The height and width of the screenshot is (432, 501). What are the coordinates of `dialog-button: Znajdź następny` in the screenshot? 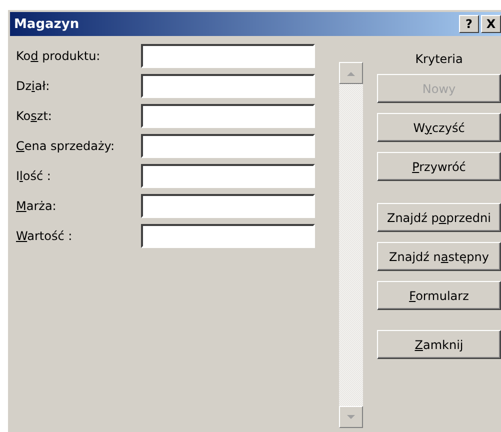 It's located at (439, 256).